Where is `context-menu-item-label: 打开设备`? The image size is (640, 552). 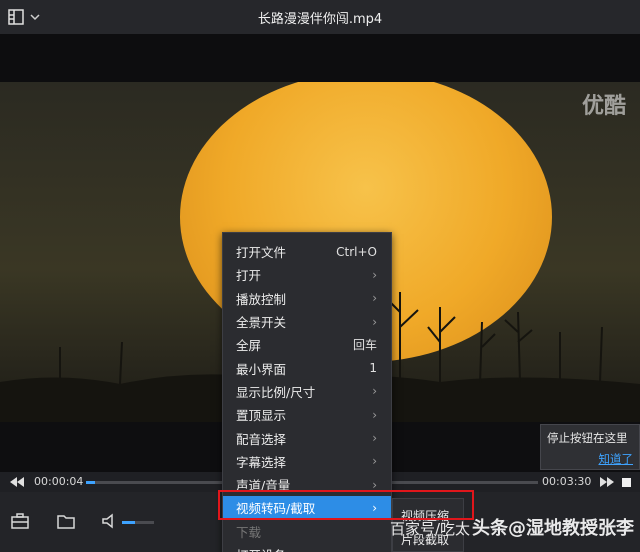
context-menu-item-label: 打开设备 is located at coordinates (306, 548).